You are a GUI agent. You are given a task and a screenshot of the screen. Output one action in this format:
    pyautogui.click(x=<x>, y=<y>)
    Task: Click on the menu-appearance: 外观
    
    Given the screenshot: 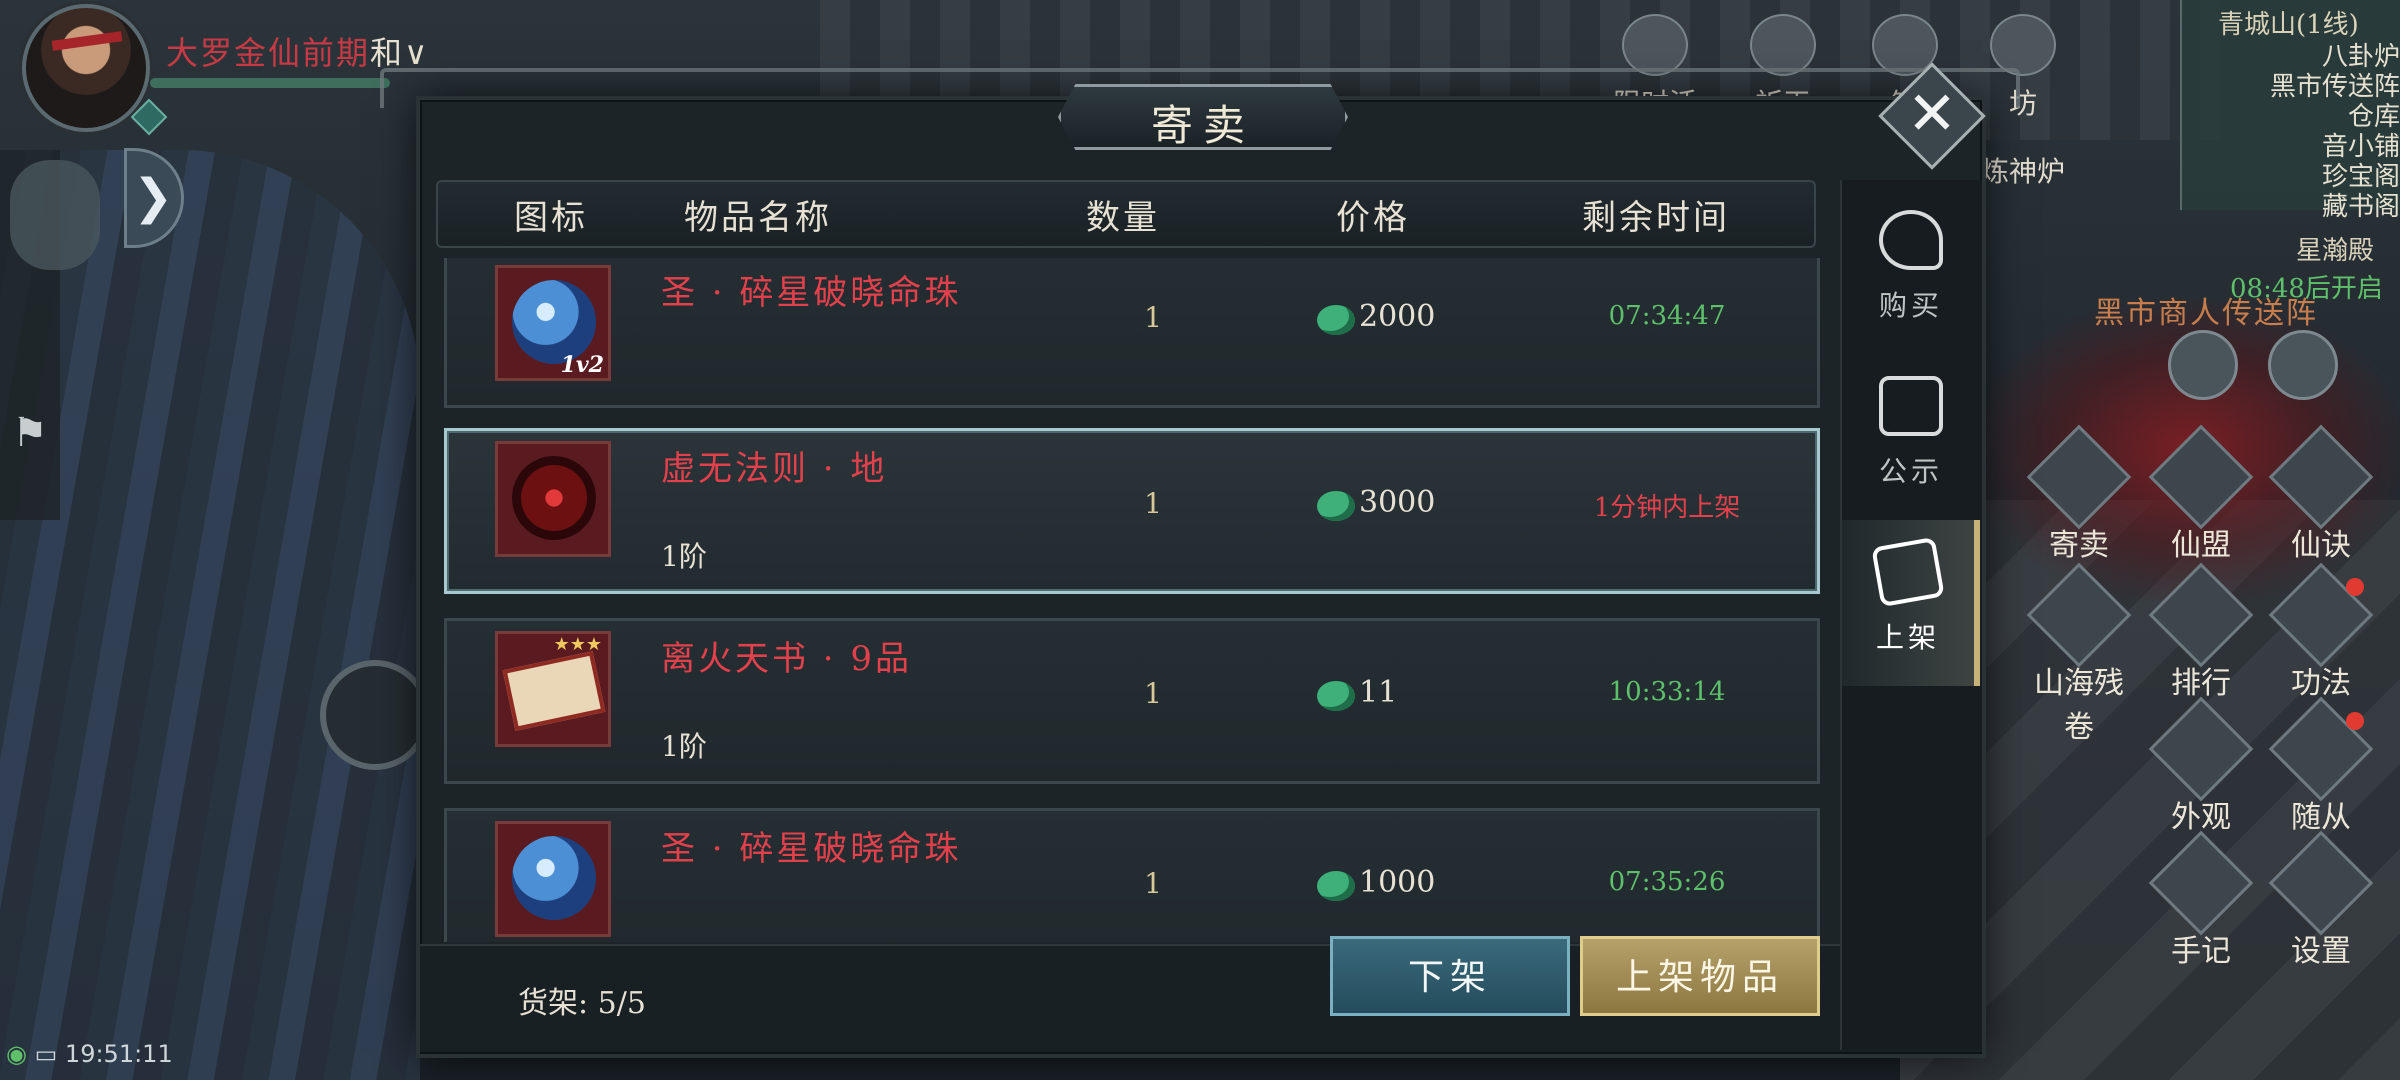 What is the action you would take?
    pyautogui.click(x=2201, y=766)
    